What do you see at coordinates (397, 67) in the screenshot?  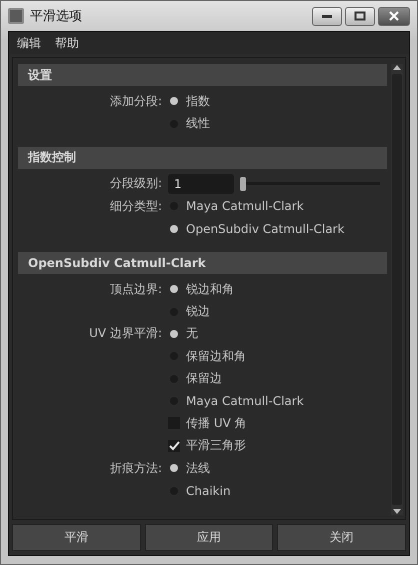 I see `scroll-up-icon` at bounding box center [397, 67].